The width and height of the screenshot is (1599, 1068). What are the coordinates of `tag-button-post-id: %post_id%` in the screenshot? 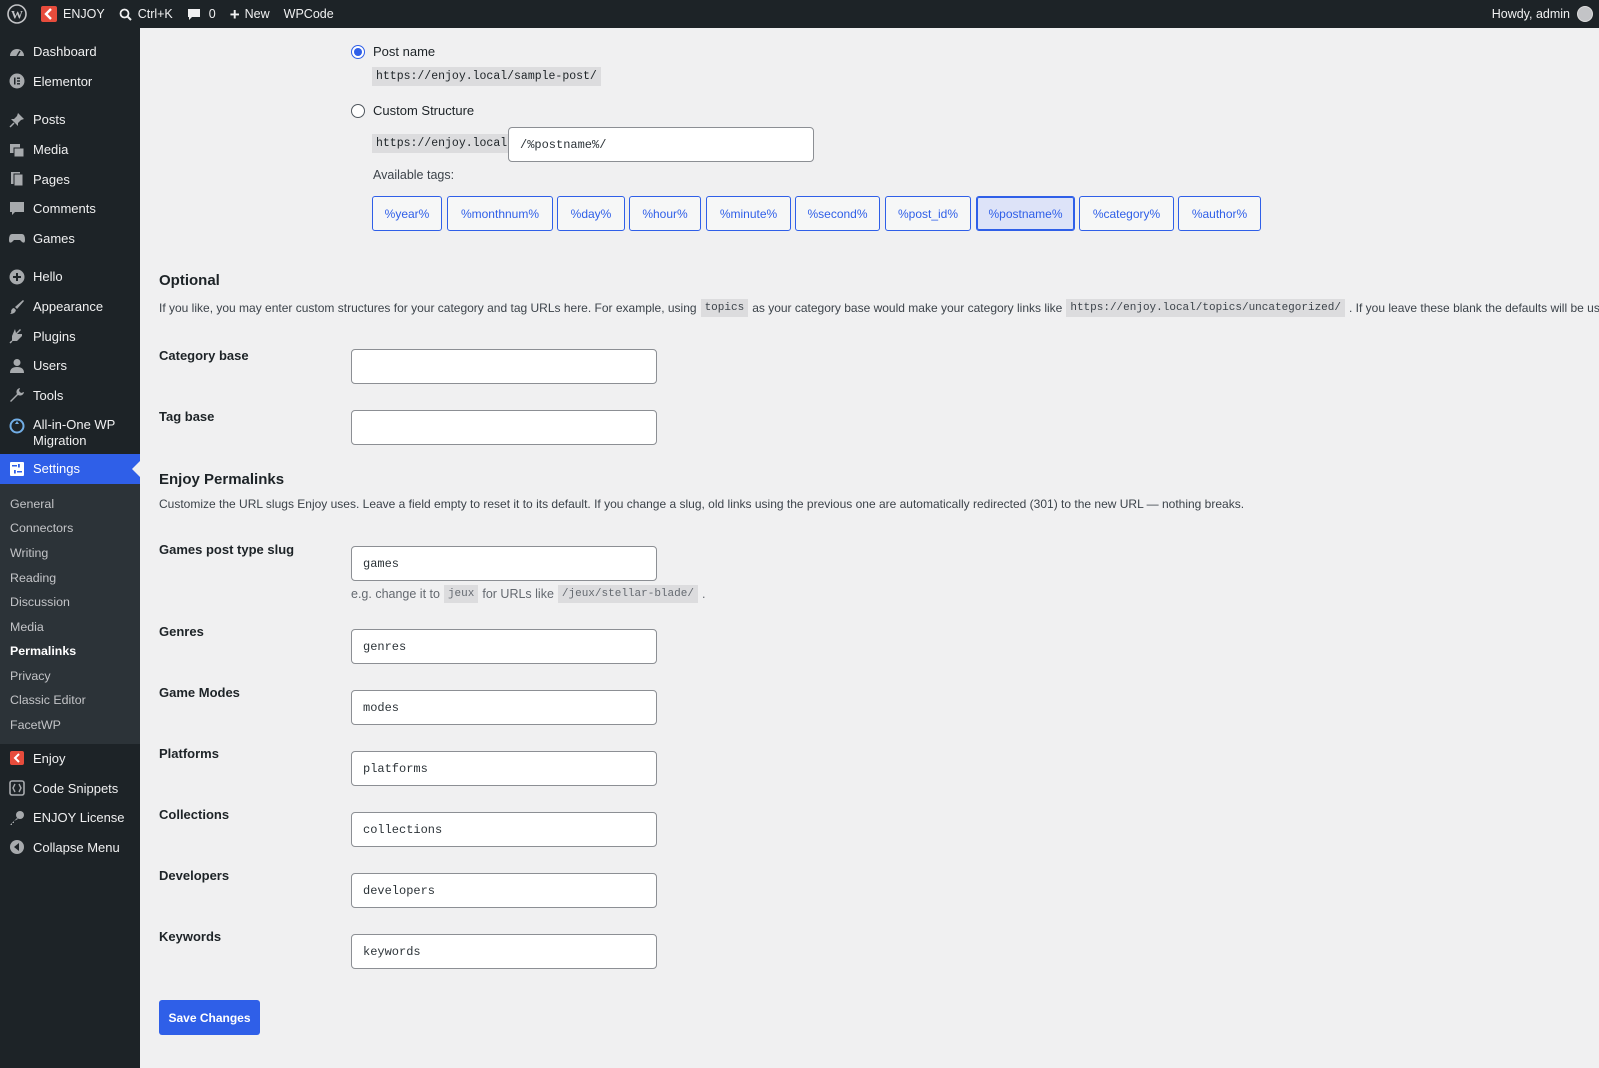 It's located at (928, 213).